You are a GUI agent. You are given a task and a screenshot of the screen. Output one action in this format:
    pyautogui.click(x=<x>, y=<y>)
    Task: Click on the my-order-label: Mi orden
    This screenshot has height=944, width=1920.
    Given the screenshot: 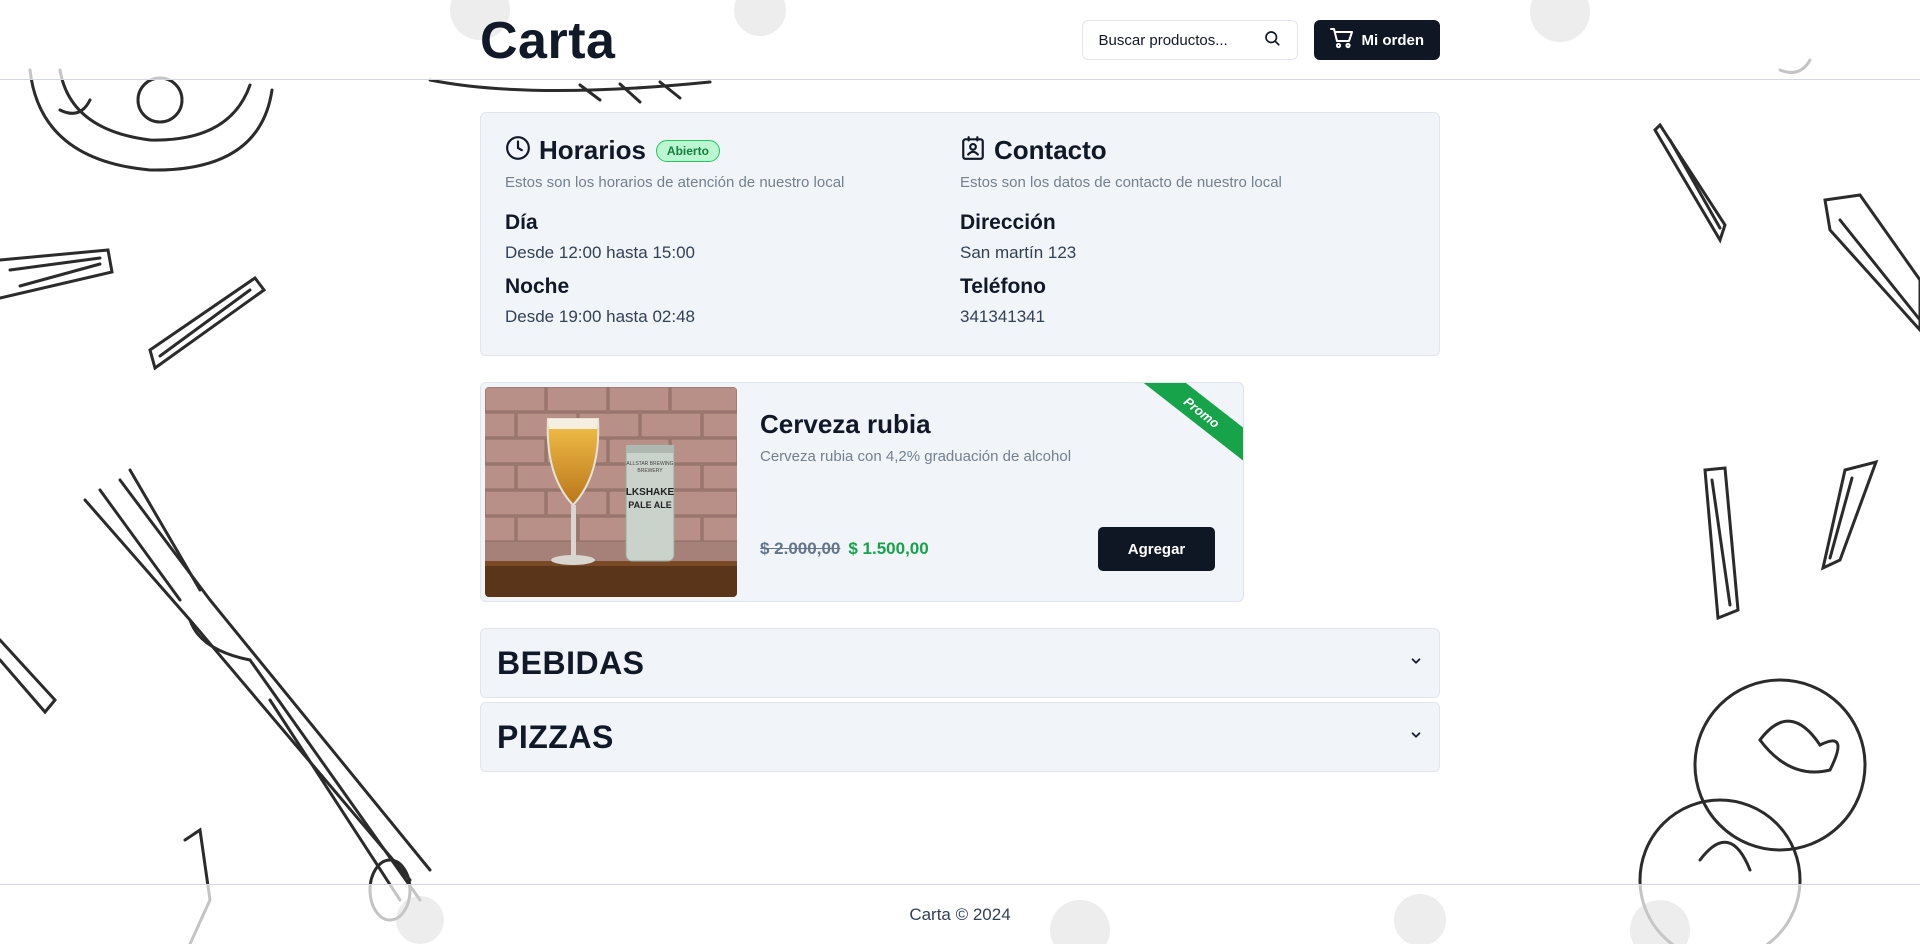 What is the action you would take?
    pyautogui.click(x=1393, y=40)
    